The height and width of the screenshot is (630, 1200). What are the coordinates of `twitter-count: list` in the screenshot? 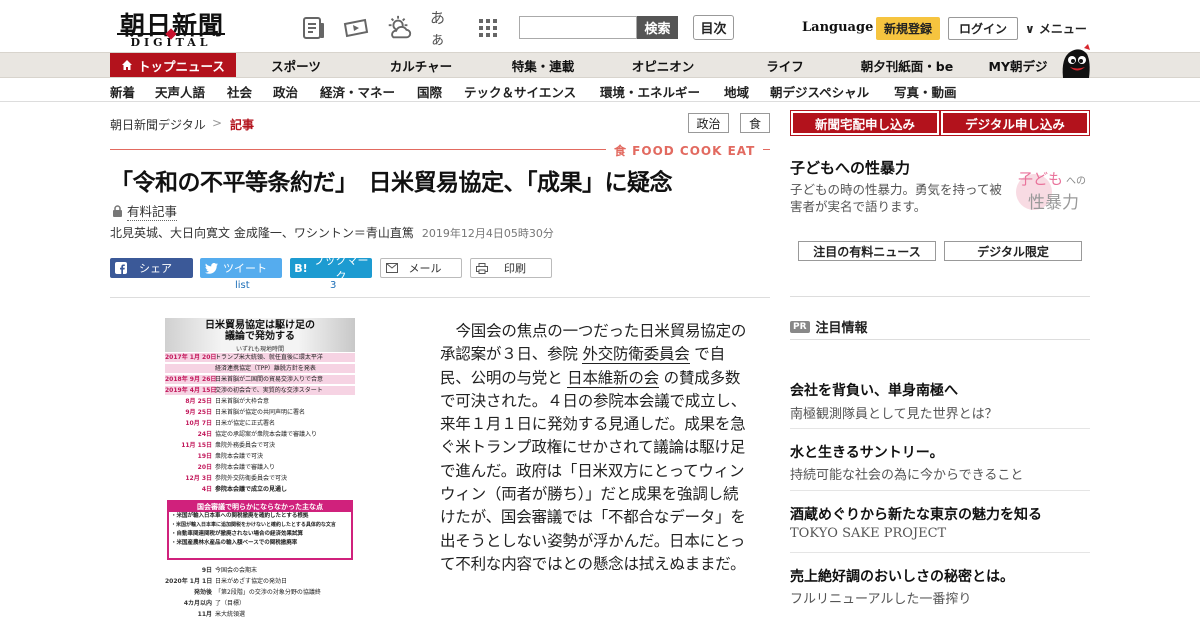 It's located at (242, 285).